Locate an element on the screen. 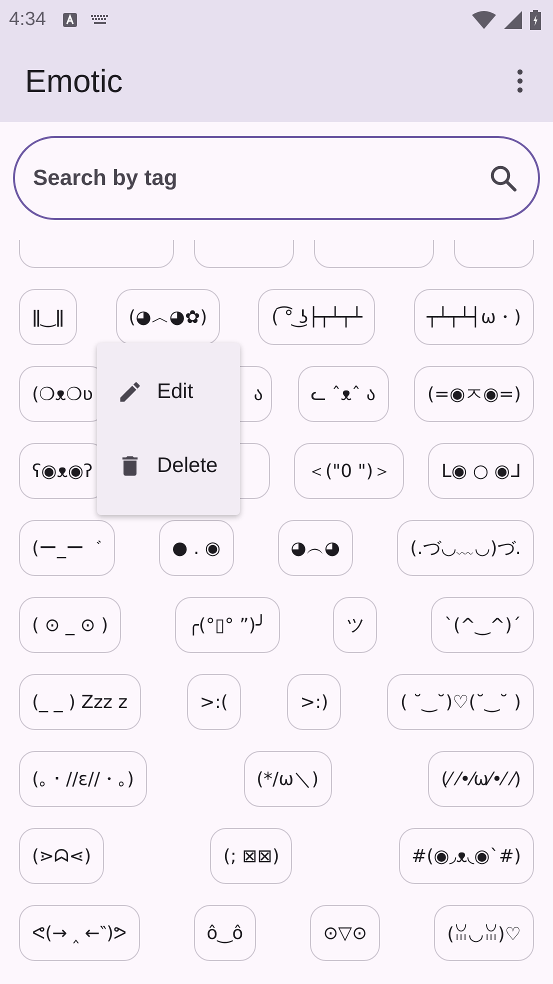  emoticon-chip: ┬┴┬┴┤ω・) is located at coordinates (474, 317).